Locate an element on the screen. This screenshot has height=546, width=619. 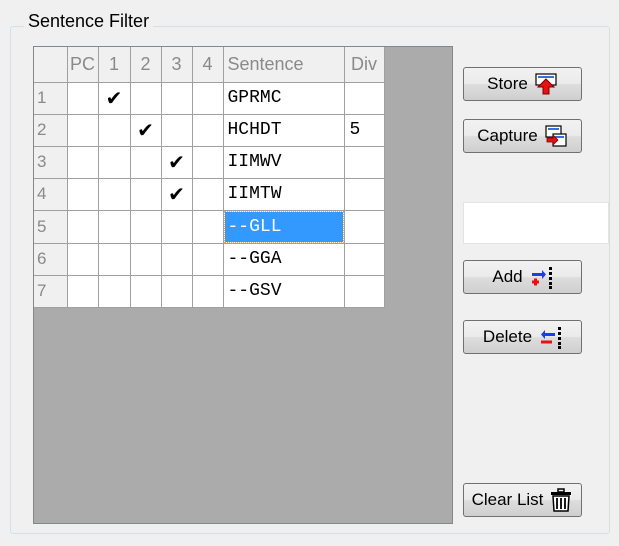
grid-header-row: PC 1 2 3 4 Sentence Div is located at coordinates (209, 65).